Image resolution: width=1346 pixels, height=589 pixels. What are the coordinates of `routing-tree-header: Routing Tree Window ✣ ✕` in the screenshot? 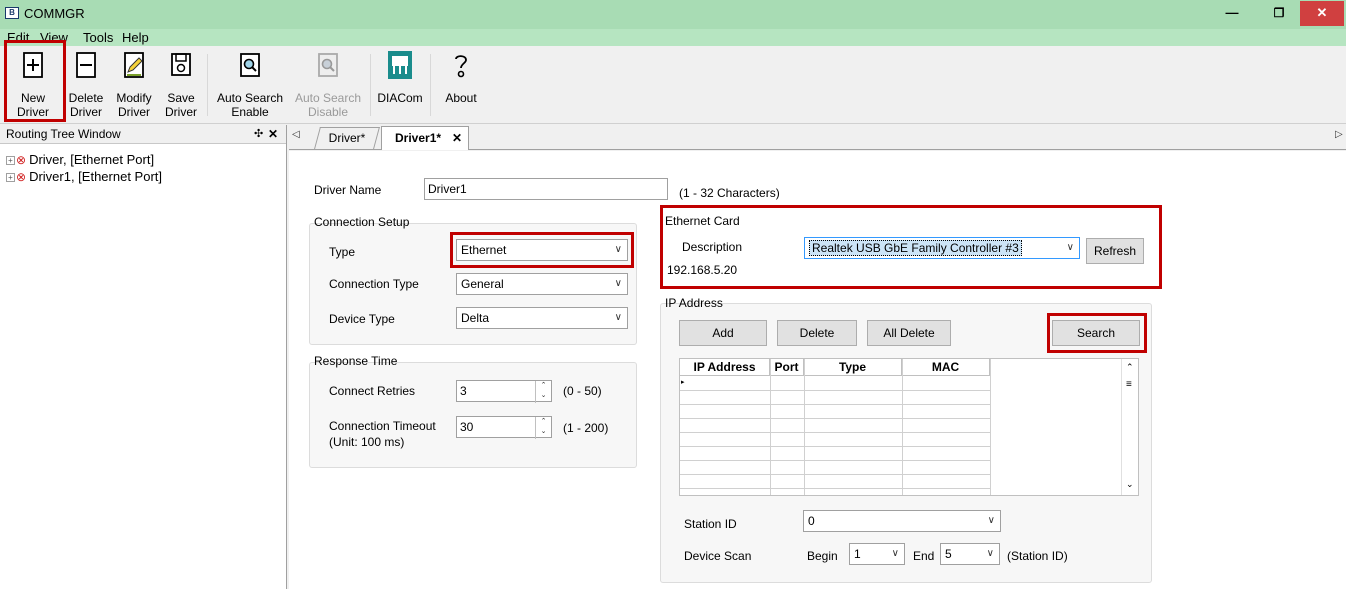 It's located at (143, 134).